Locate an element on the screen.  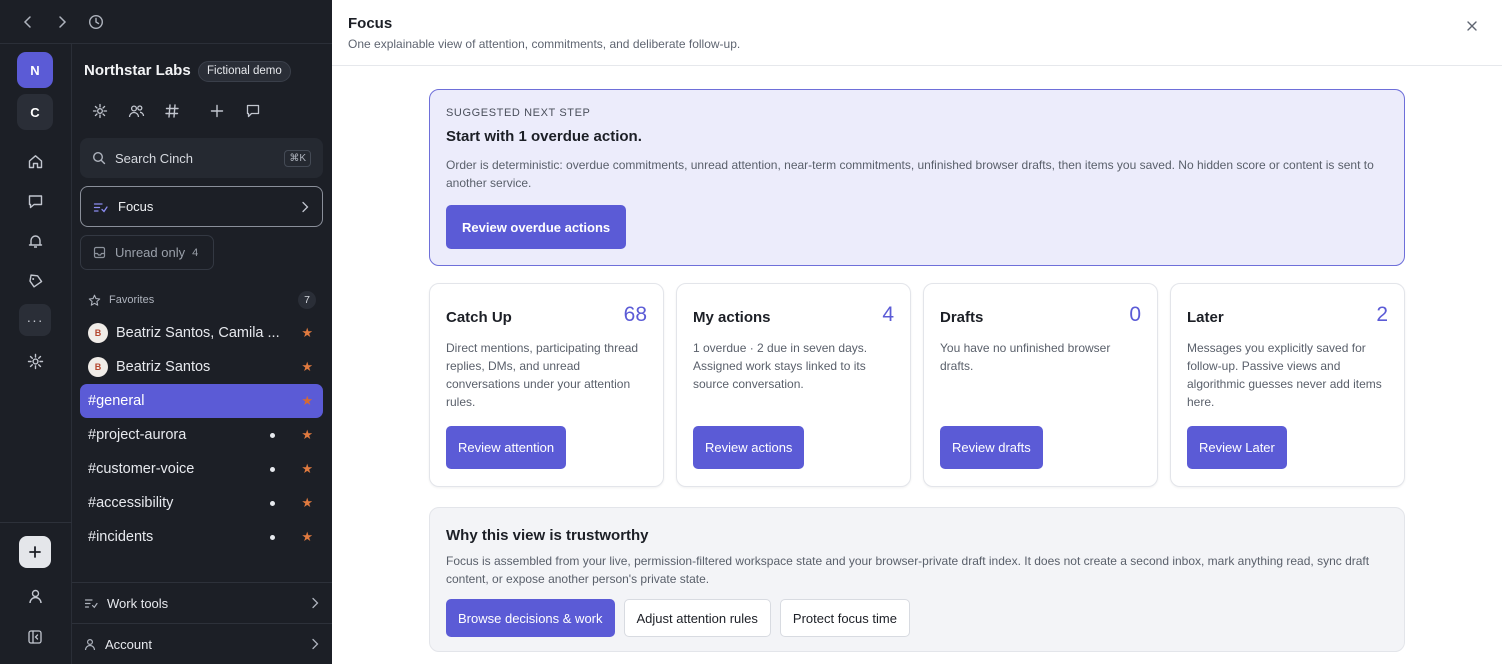
suggestion-heading: Start with 1 overdue action. is located at coordinates (544, 136).